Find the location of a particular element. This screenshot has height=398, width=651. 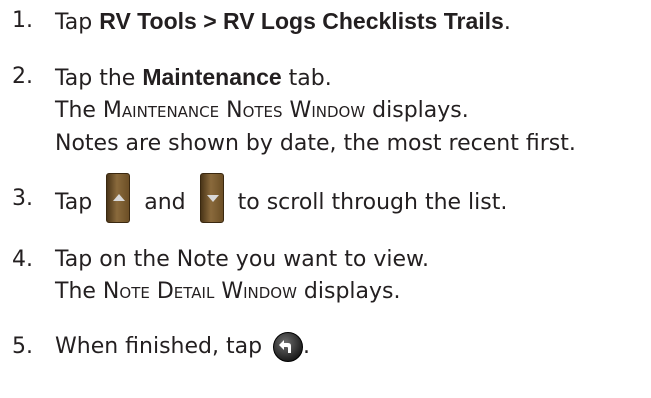

scroll-down-arrow-icon is located at coordinates (211, 198).